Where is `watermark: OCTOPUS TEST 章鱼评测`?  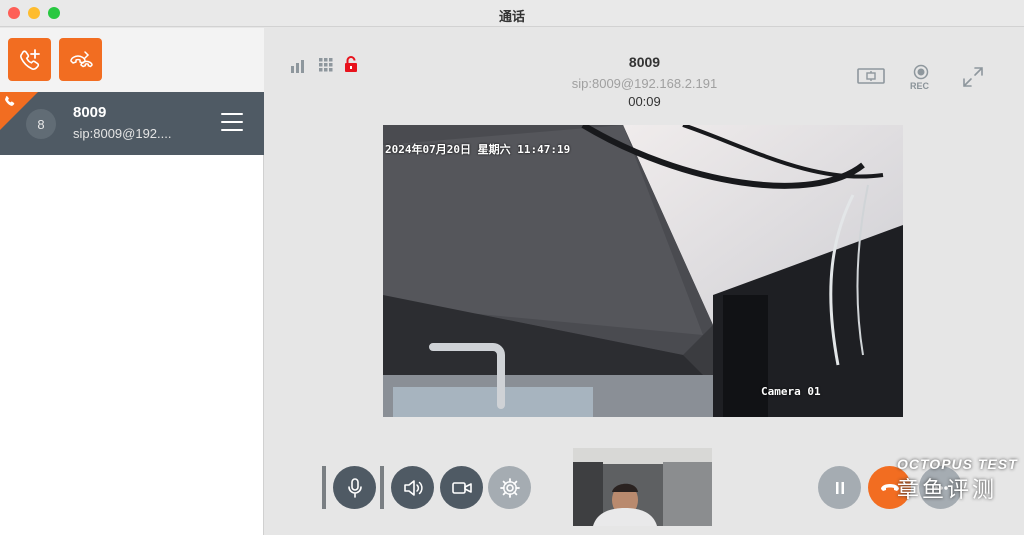
watermark: OCTOPUS TEST 章鱼评测 is located at coordinates (957, 480).